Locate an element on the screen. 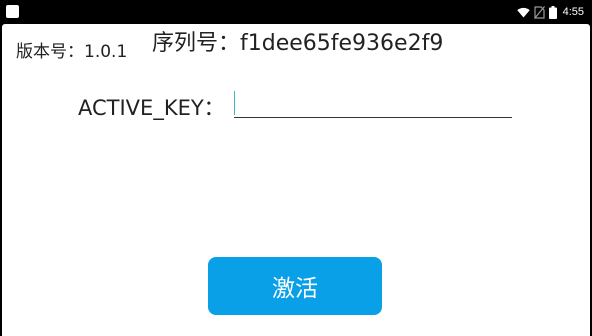 The height and width of the screenshot is (336, 592). battery-icon is located at coordinates (552, 12).